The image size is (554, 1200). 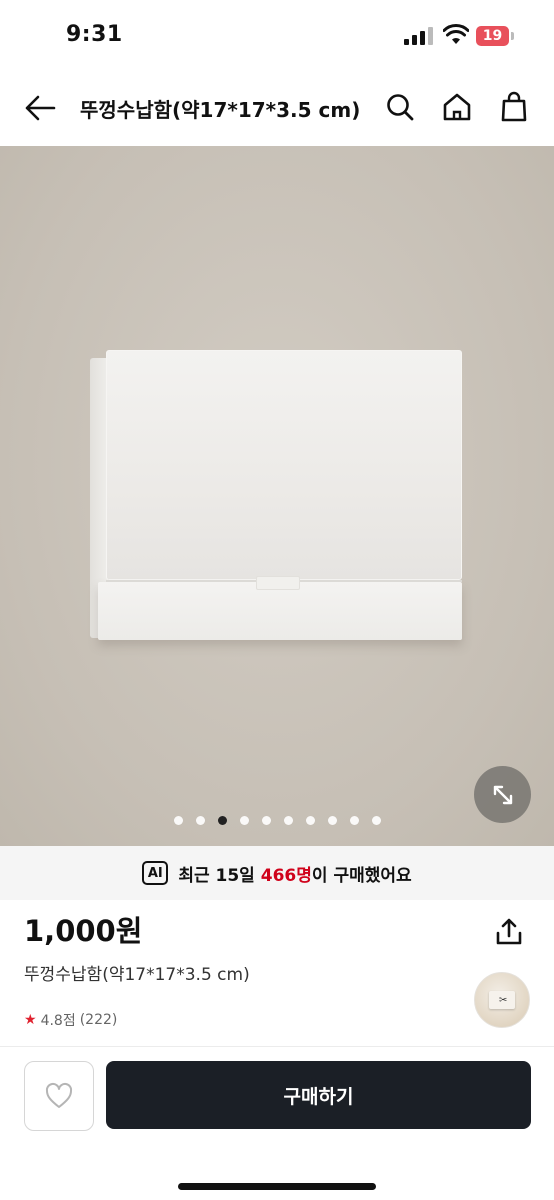 What do you see at coordinates (286, 875) in the screenshot?
I see `ai-banner-count: 466명` at bounding box center [286, 875].